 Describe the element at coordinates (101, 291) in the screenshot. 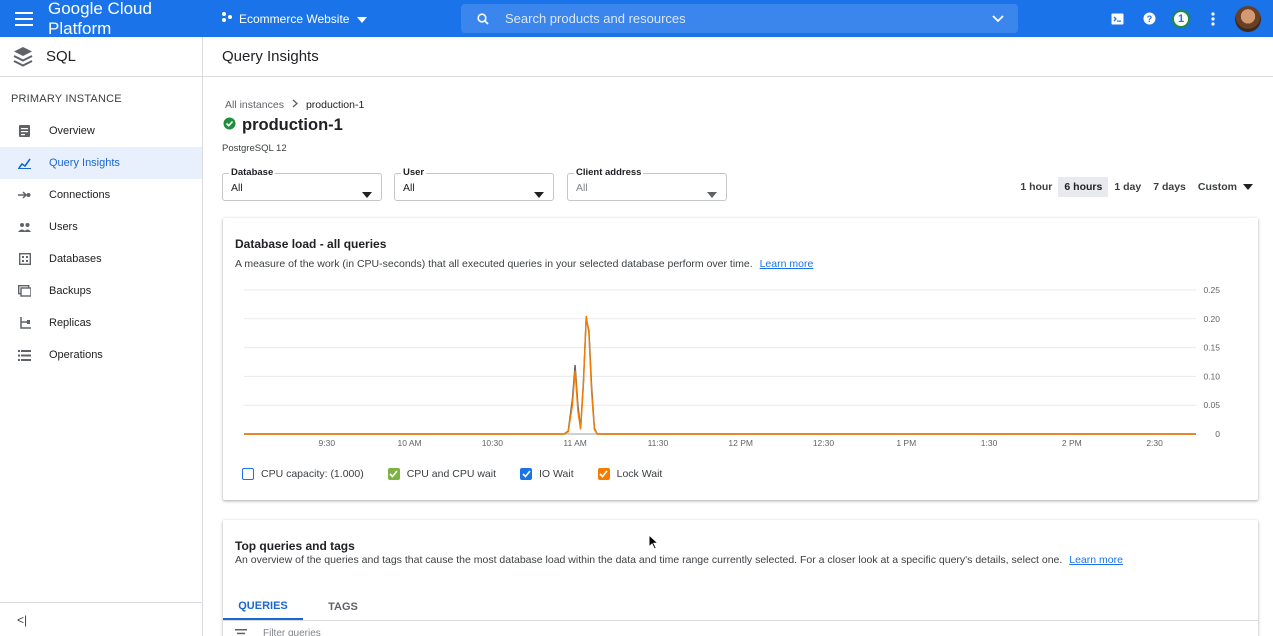

I see `sidebar-item-backups: Backups` at that location.